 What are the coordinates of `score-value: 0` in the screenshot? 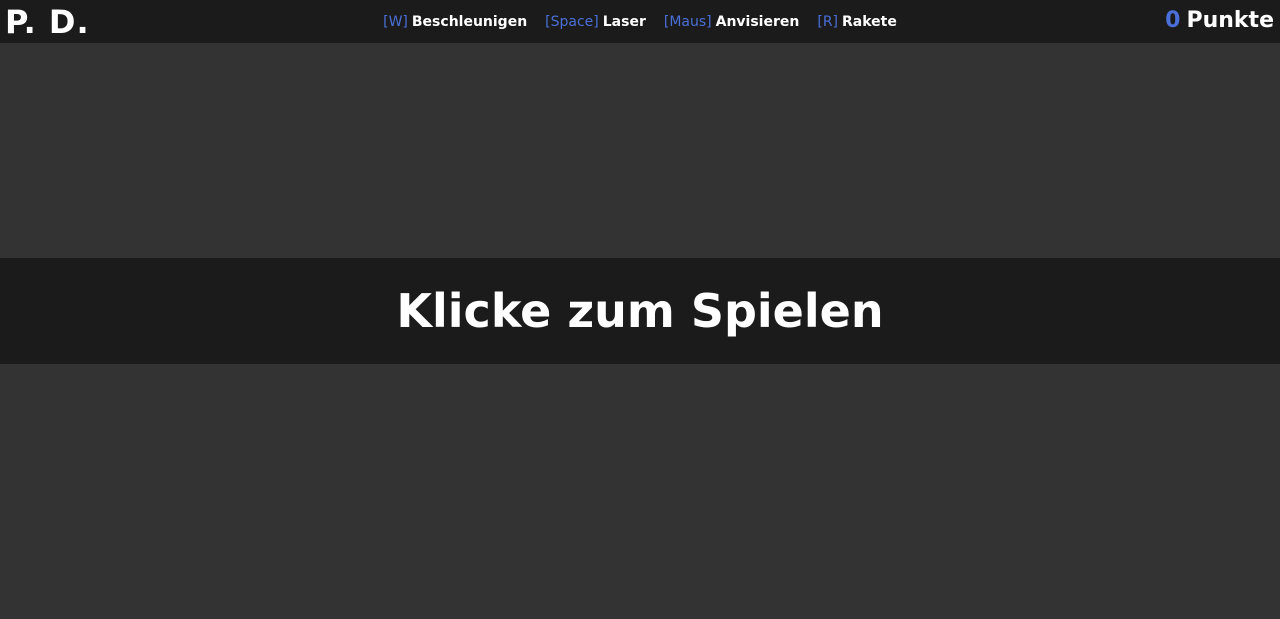 It's located at (1173, 20).